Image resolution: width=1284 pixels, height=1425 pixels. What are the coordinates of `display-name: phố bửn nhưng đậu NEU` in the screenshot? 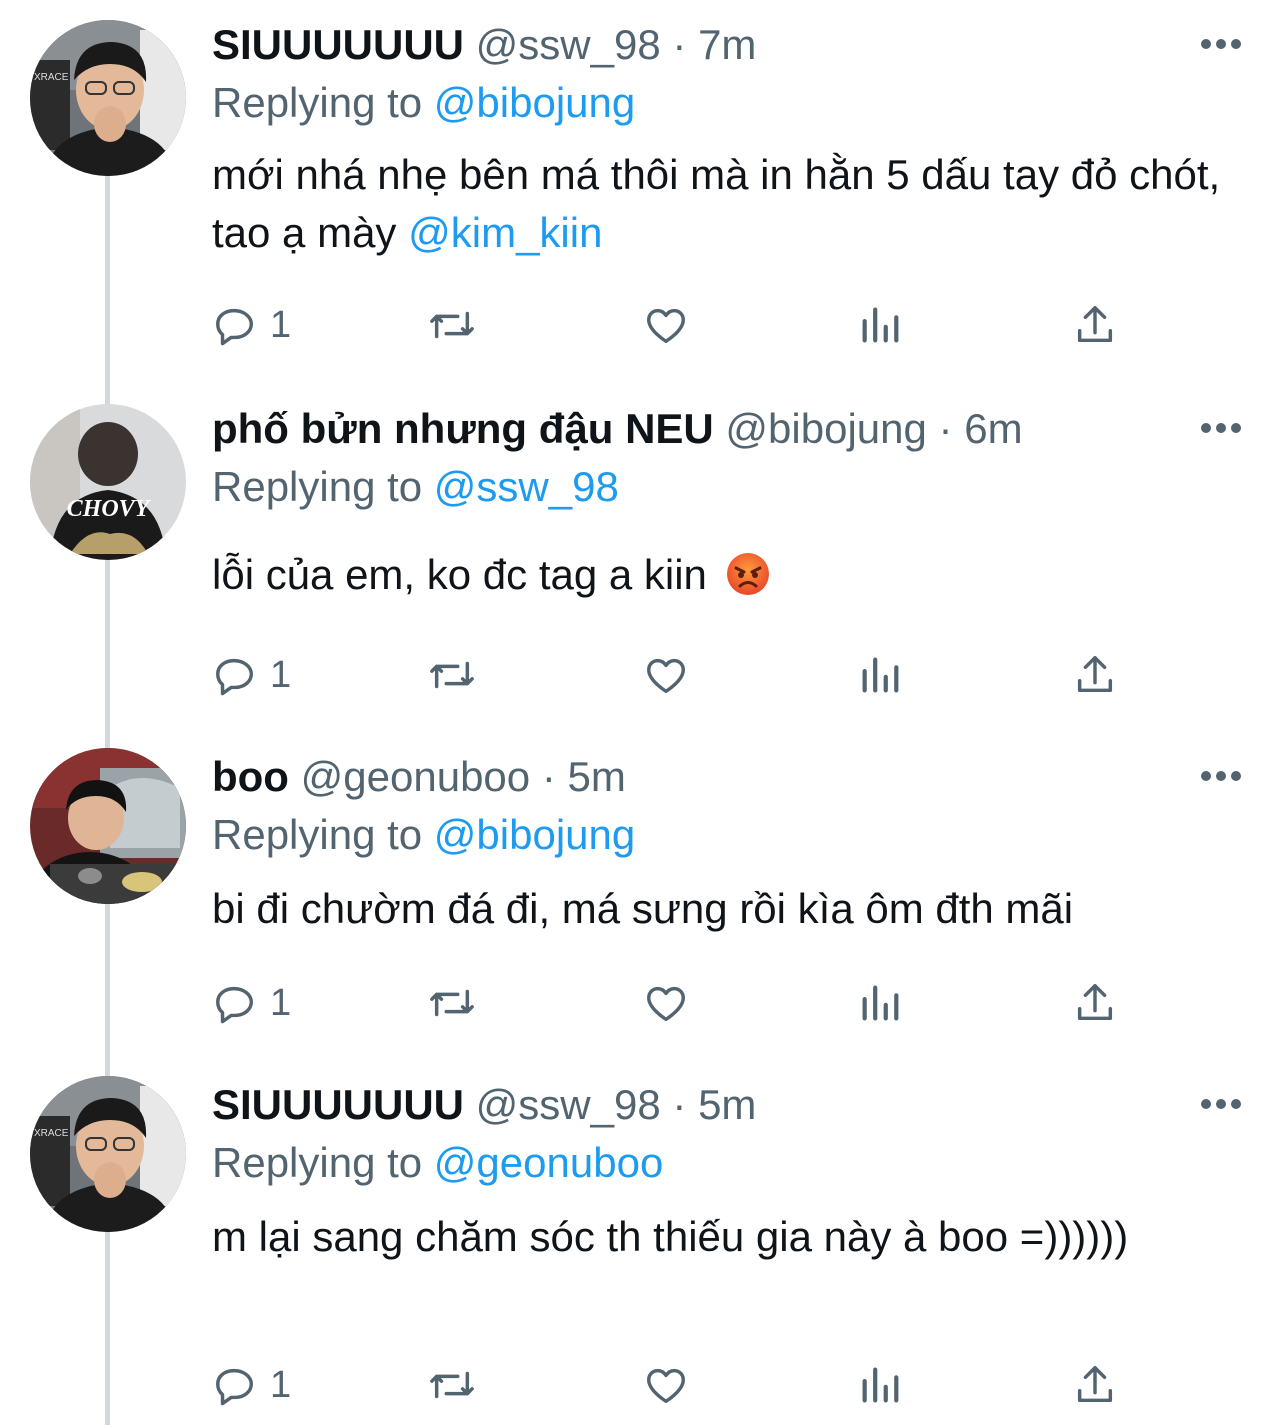 It's located at (463, 428).